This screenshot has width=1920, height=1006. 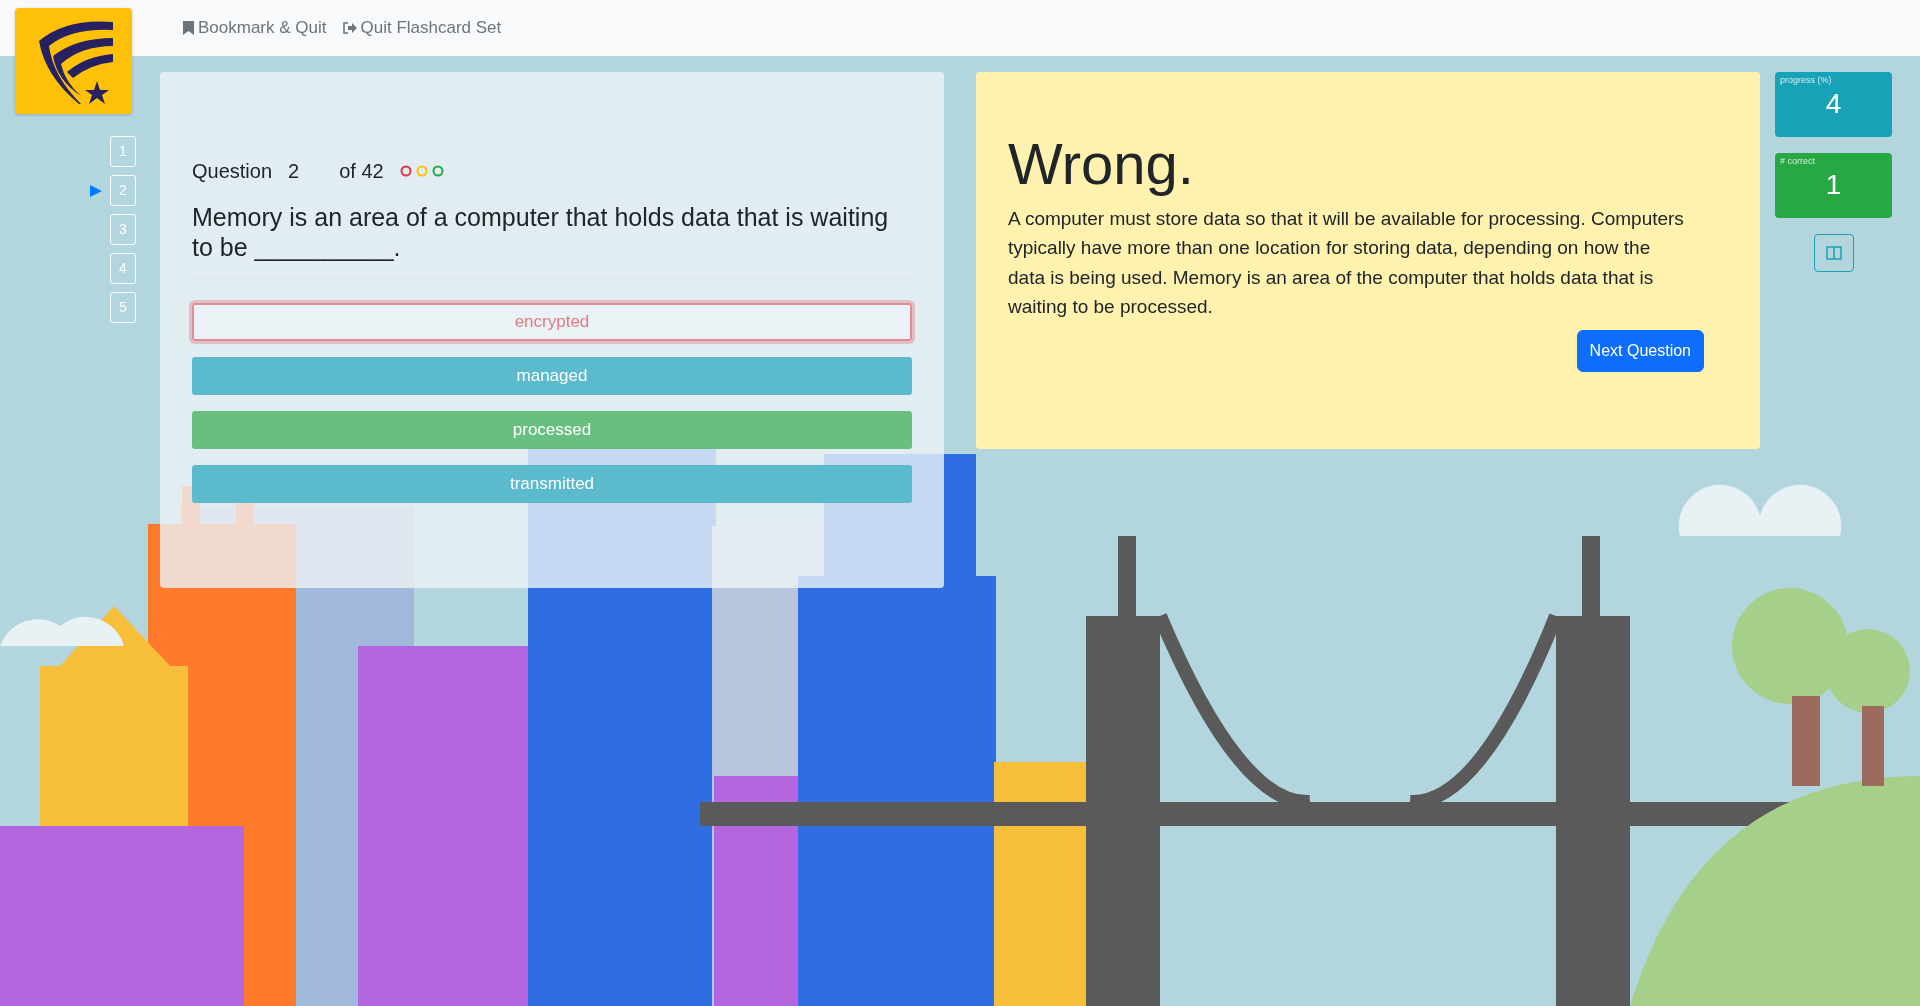 I want to click on quit-link: Quit Flashcard Set, so click(x=422, y=28).